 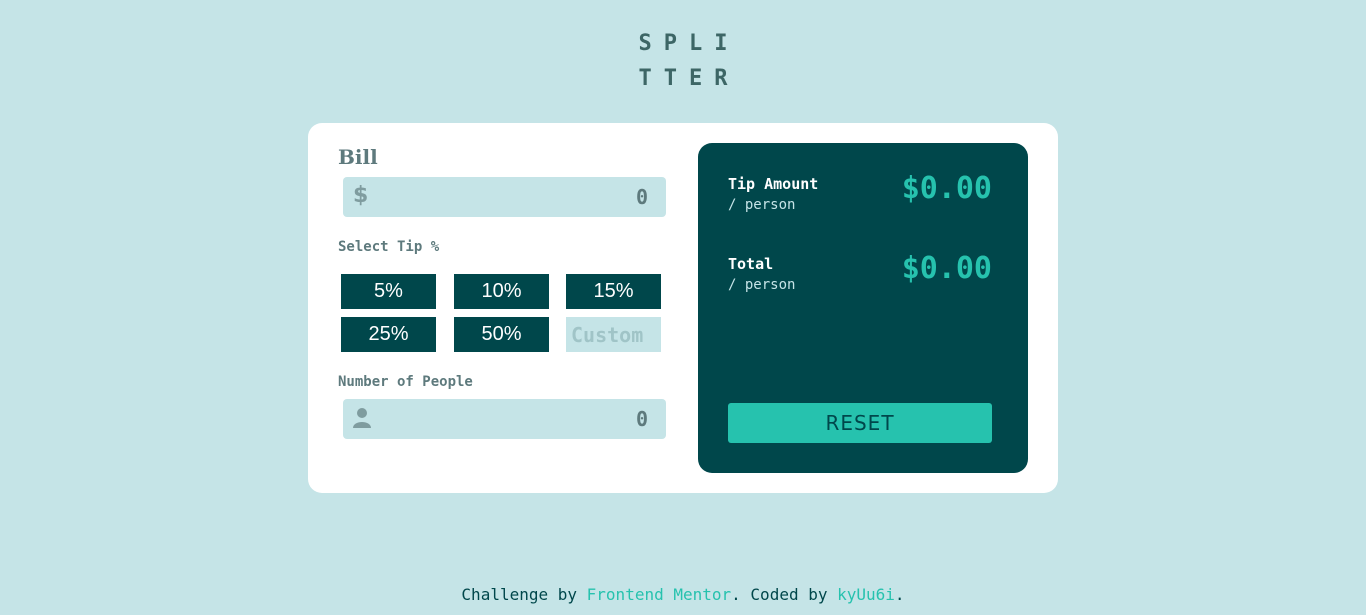 I want to click on tip-button-50: 50%, so click(x=501, y=334).